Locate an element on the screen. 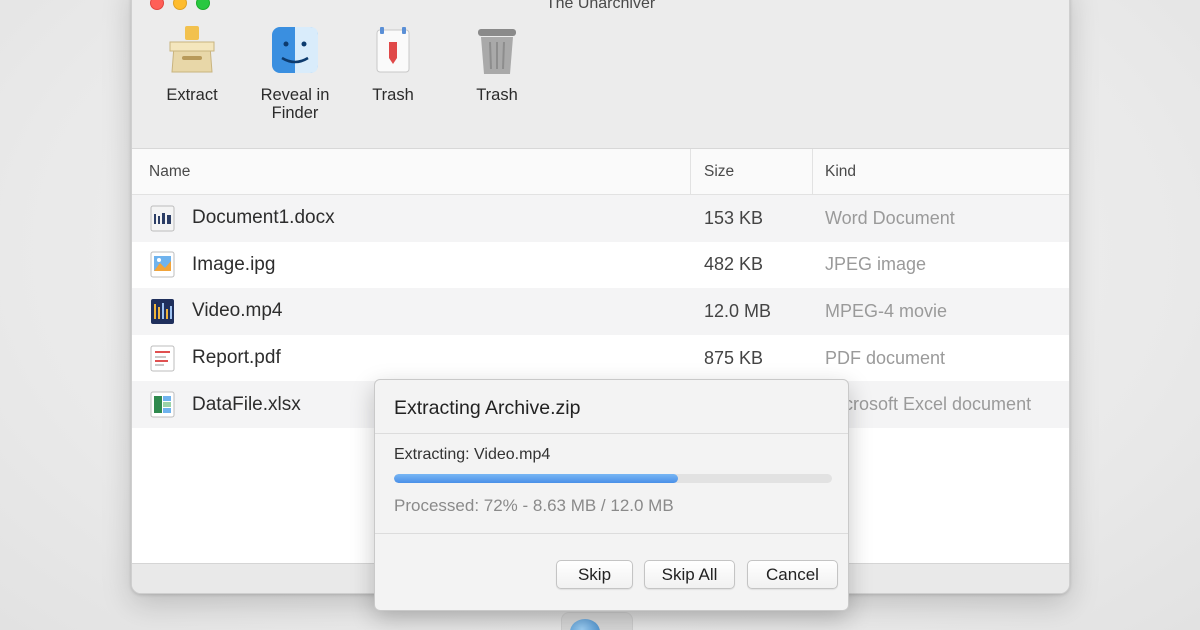 This screenshot has width=1200, height=630. dock is located at coordinates (597, 621).